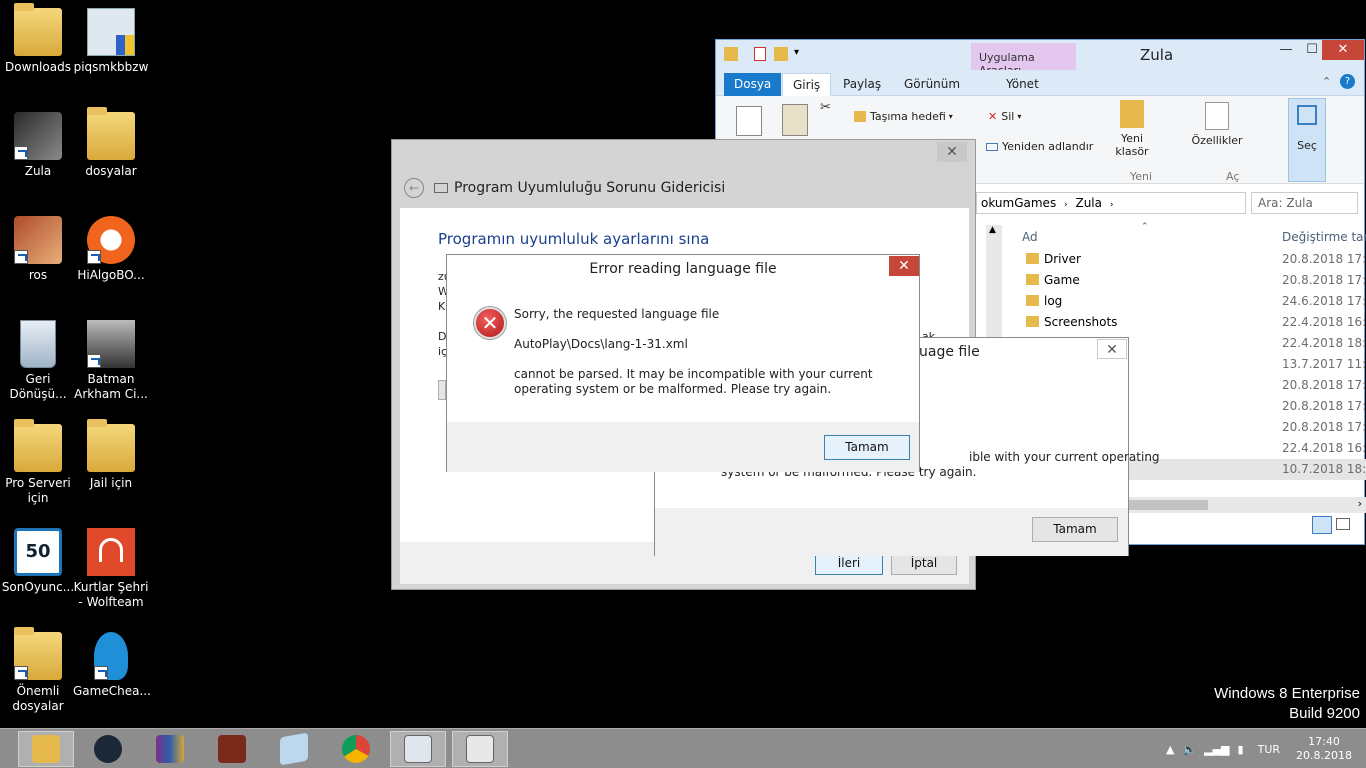  What do you see at coordinates (111, 143) in the screenshot?
I see `desktop-icon-dosyalar: dosyalar` at bounding box center [111, 143].